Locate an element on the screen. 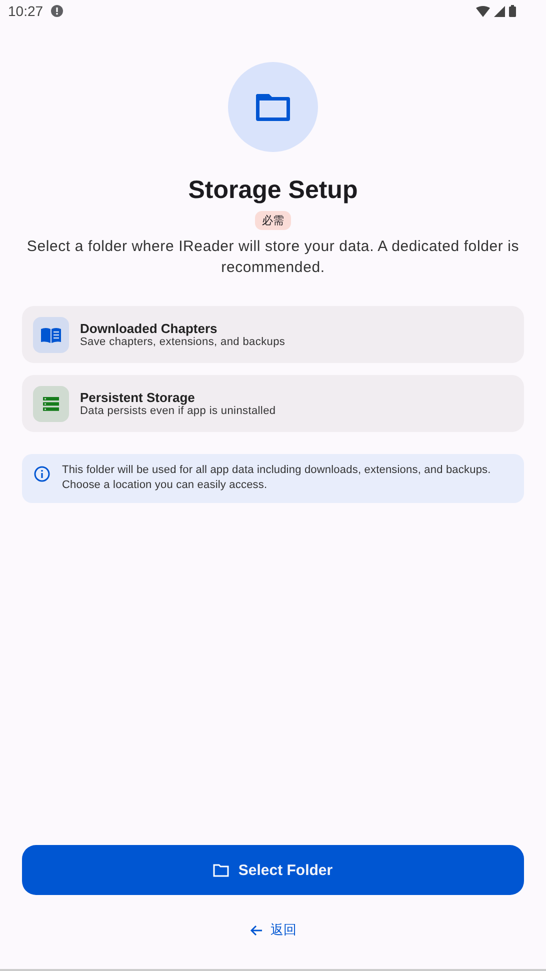 The height and width of the screenshot is (971, 546). feature-title: Downloaded Chapters is located at coordinates (149, 328).